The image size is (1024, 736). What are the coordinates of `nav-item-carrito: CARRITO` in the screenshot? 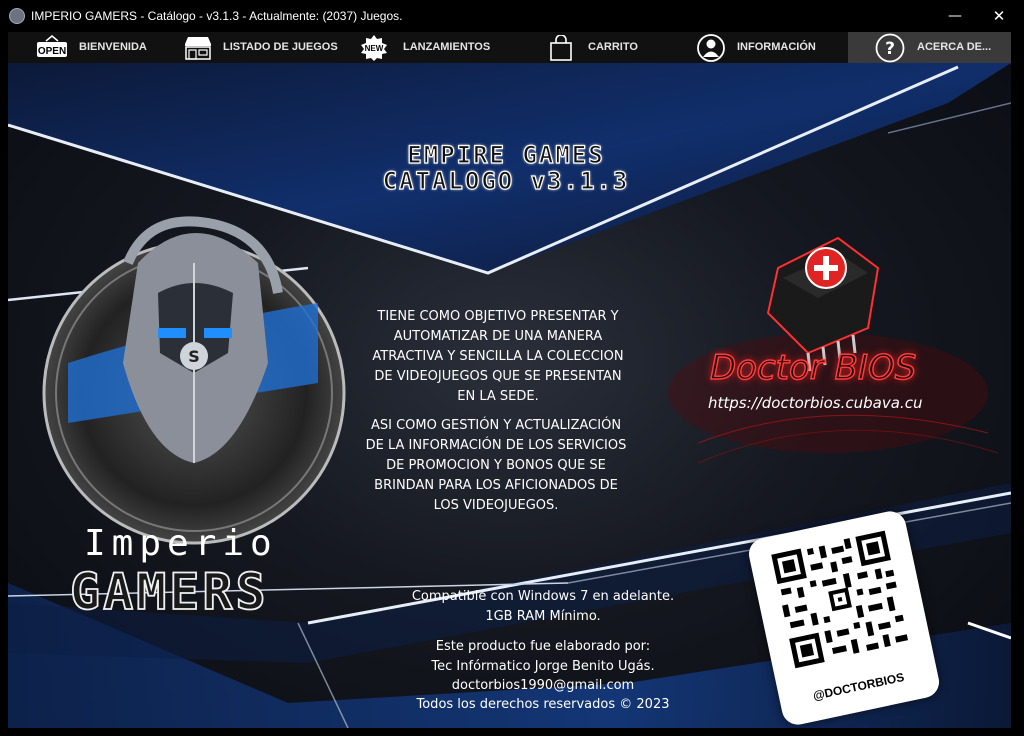 It's located at (589, 47).